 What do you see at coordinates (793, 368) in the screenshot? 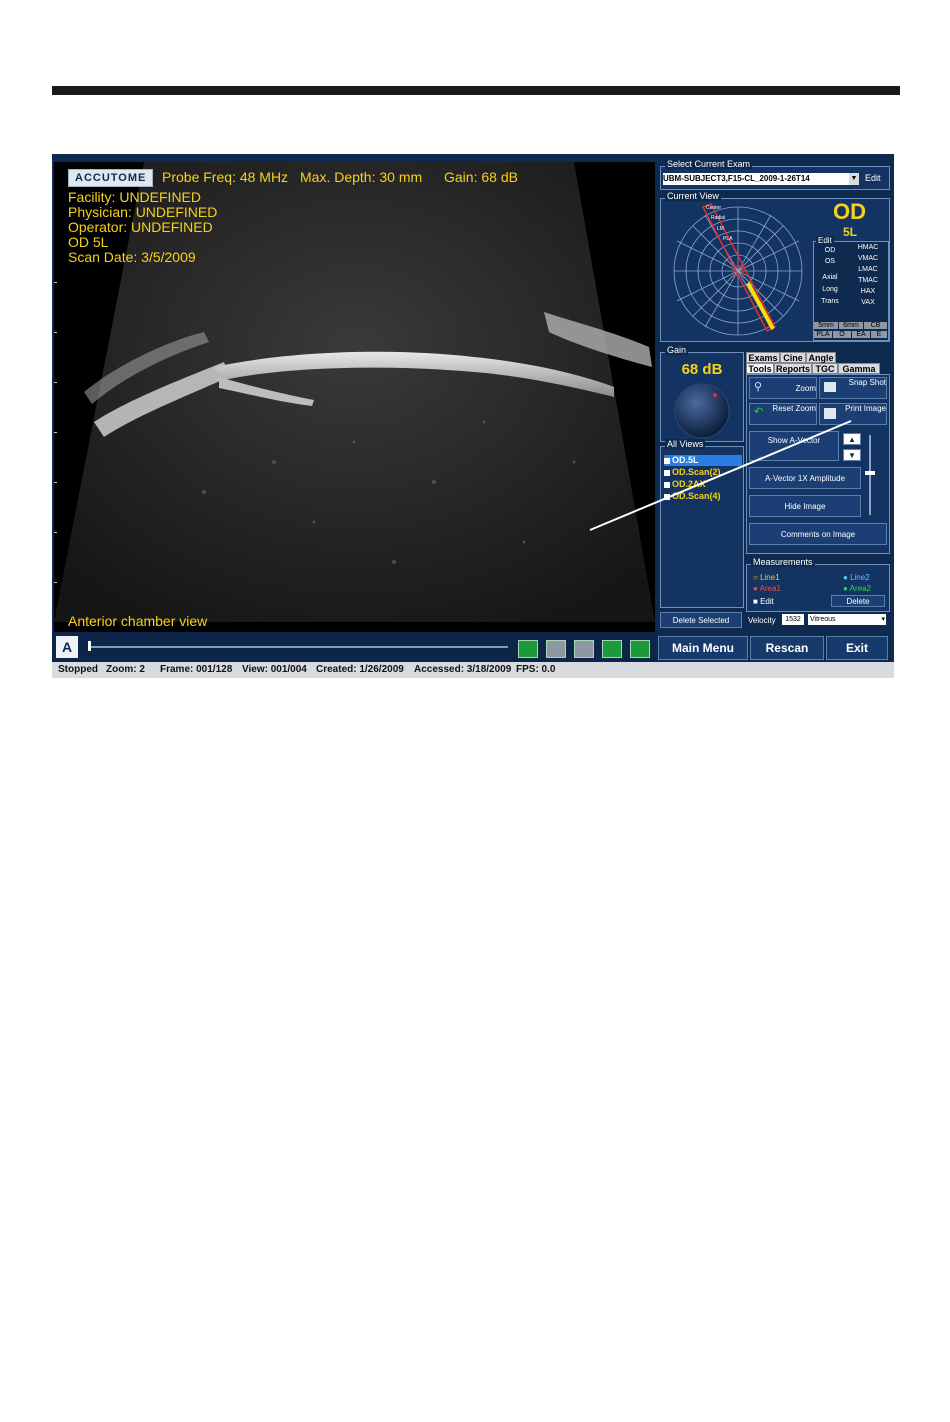
I see `tab-reports: Reports` at bounding box center [793, 368].